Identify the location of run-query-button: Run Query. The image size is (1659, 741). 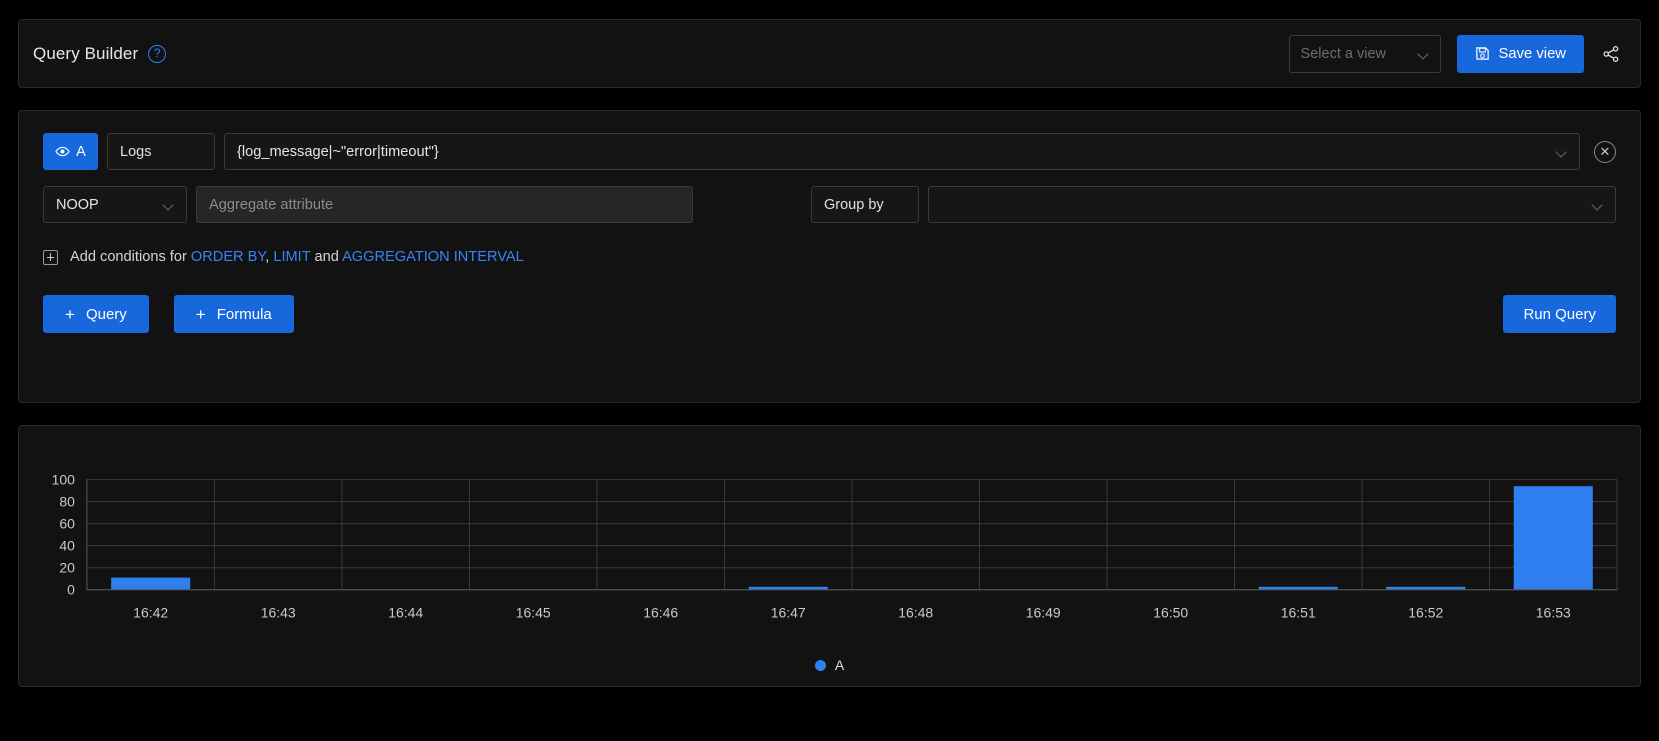
(1559, 314).